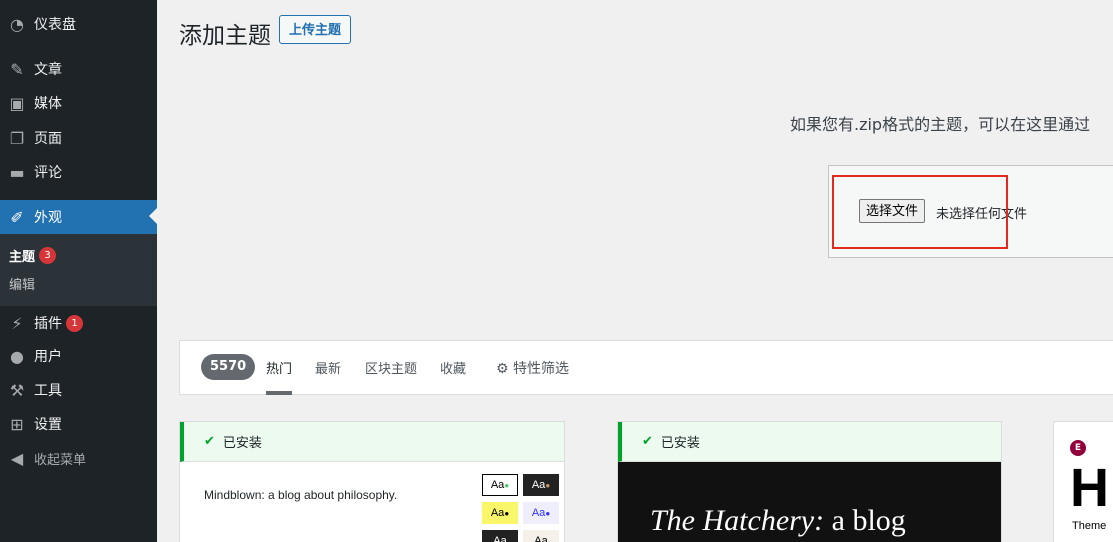 This screenshot has height=542, width=1113. I want to click on menu-label: 外观, so click(48, 218).